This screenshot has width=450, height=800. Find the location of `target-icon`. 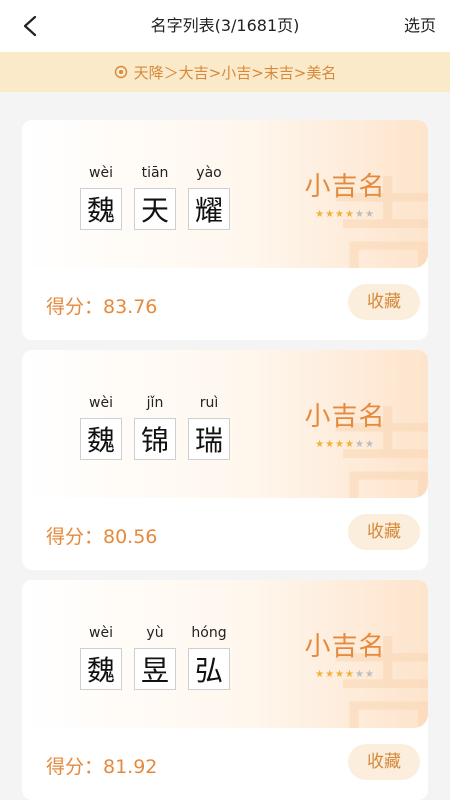

target-icon is located at coordinates (120, 72).